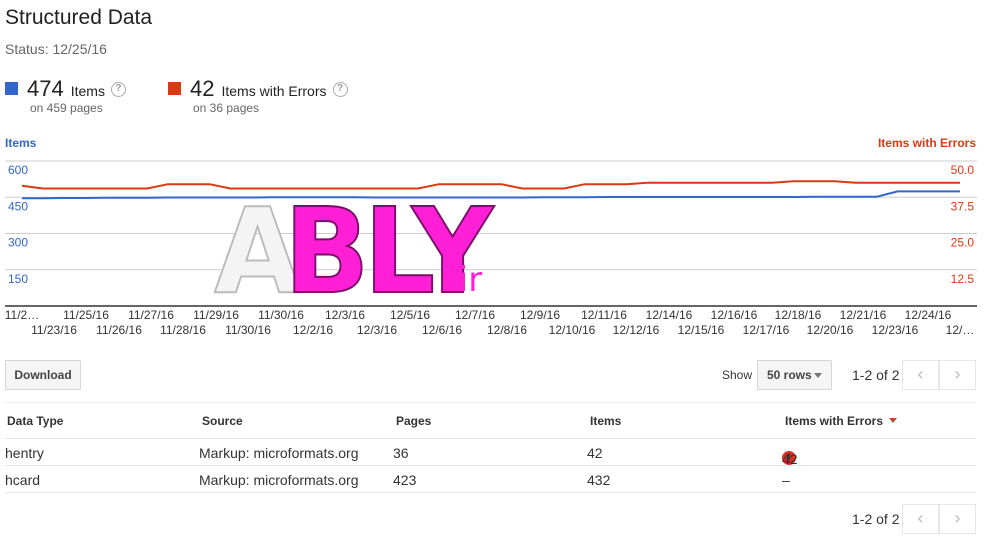 This screenshot has height=548, width=1000. I want to click on left-axis-title: Items, so click(21, 143).